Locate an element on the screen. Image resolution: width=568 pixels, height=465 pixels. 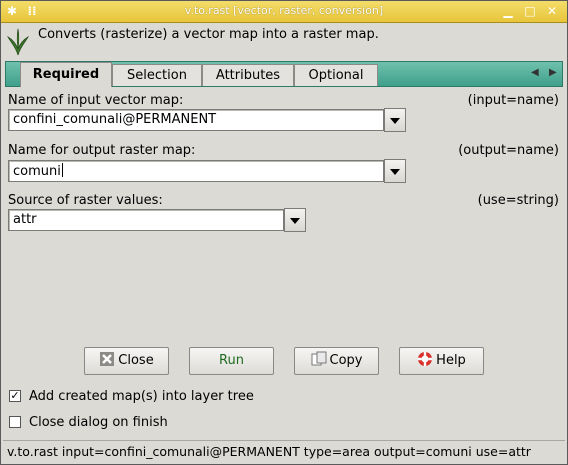
use-source-field: attr is located at coordinates (146, 220).